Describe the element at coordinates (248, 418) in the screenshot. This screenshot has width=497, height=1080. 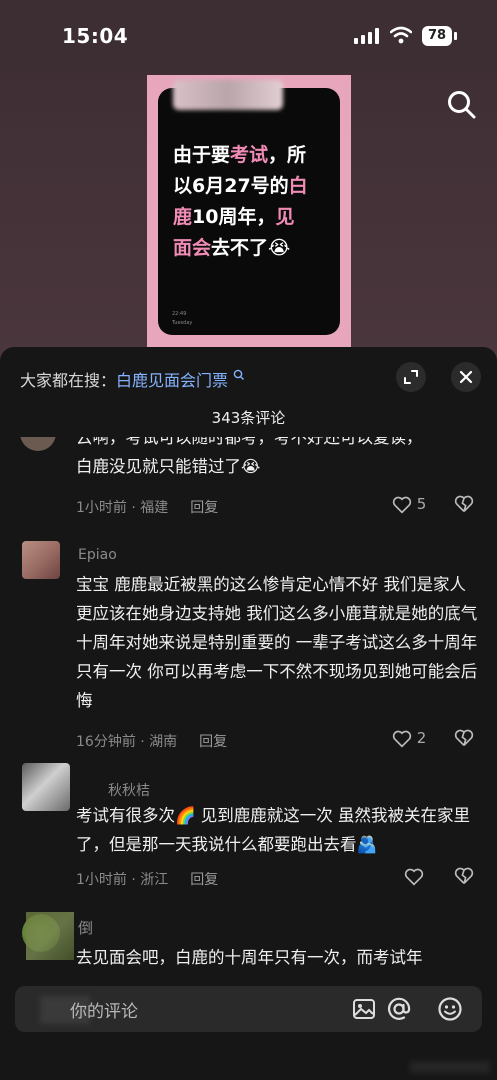
I see `comment-count: 343条评论` at that location.